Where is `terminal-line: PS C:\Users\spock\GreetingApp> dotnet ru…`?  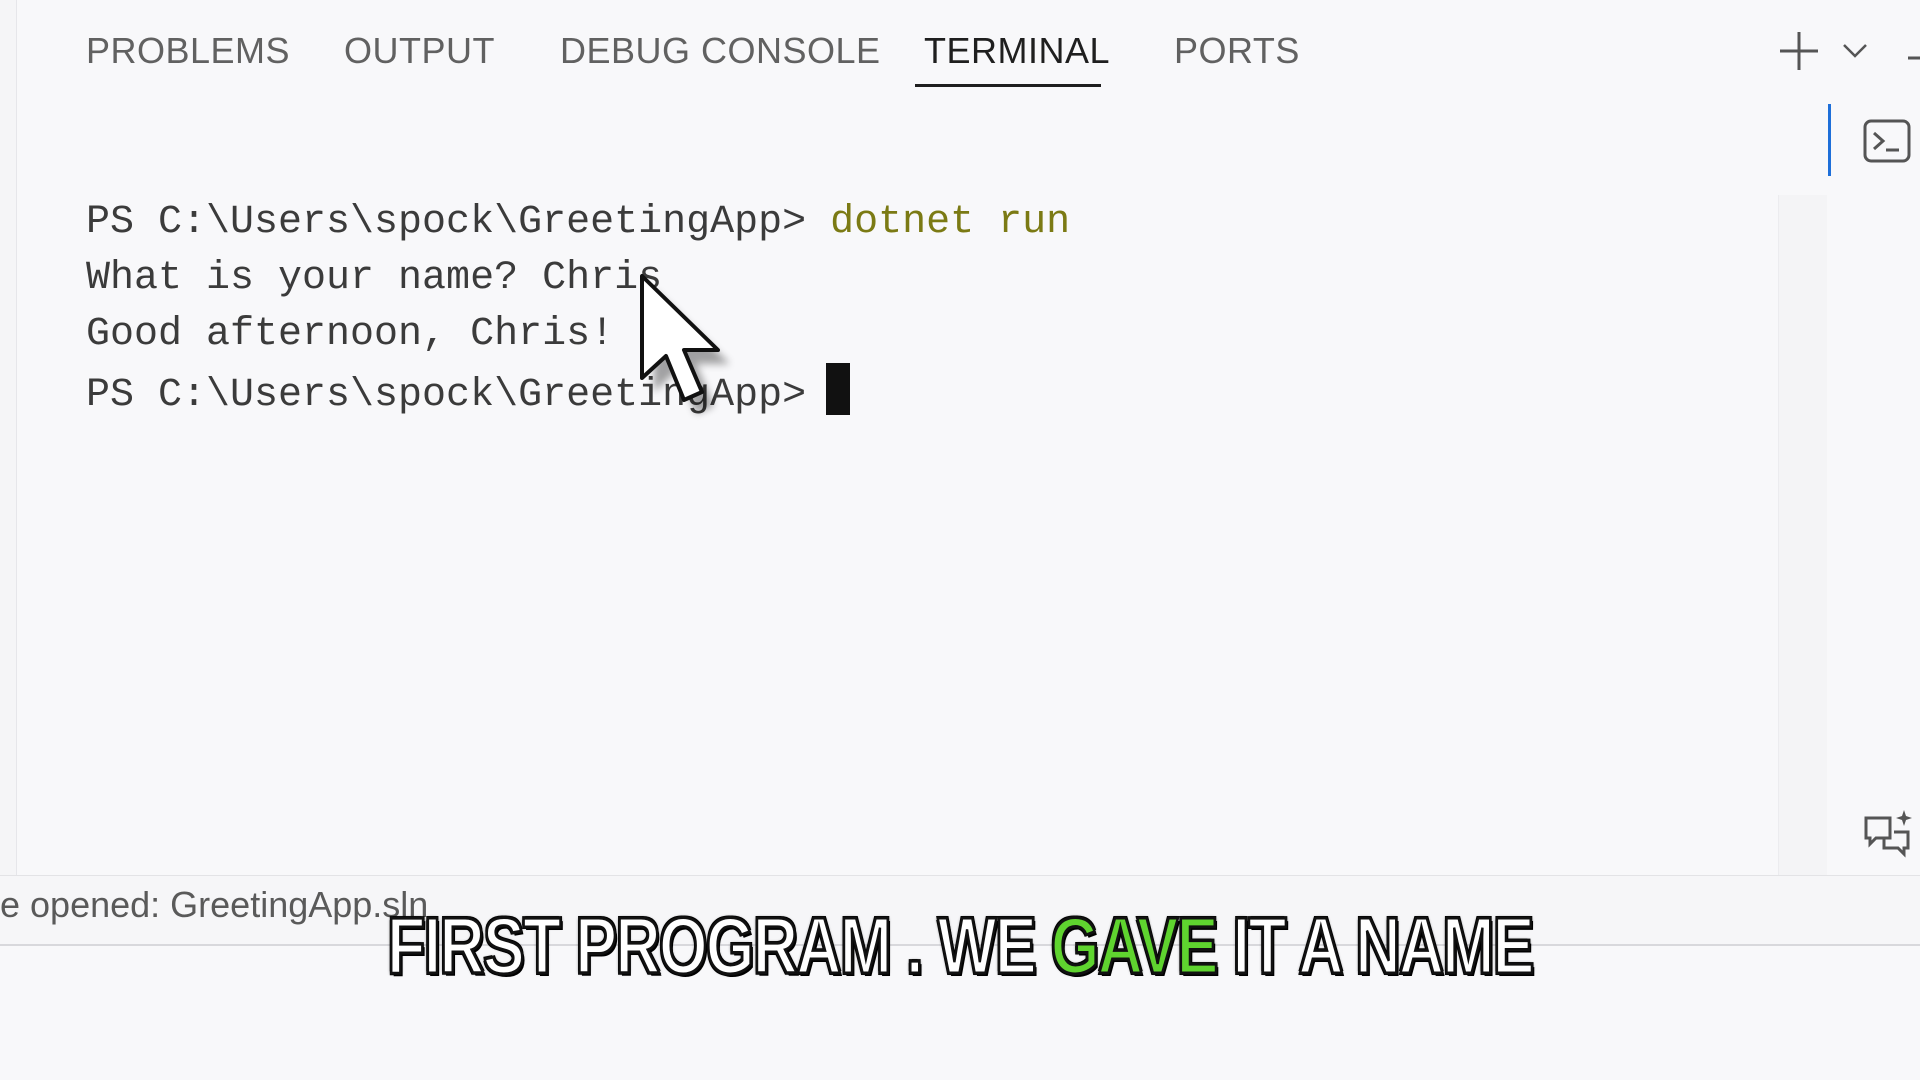 terminal-line: PS C:\Users\spock\GreetingApp> dotnet ru… is located at coordinates (926, 223).